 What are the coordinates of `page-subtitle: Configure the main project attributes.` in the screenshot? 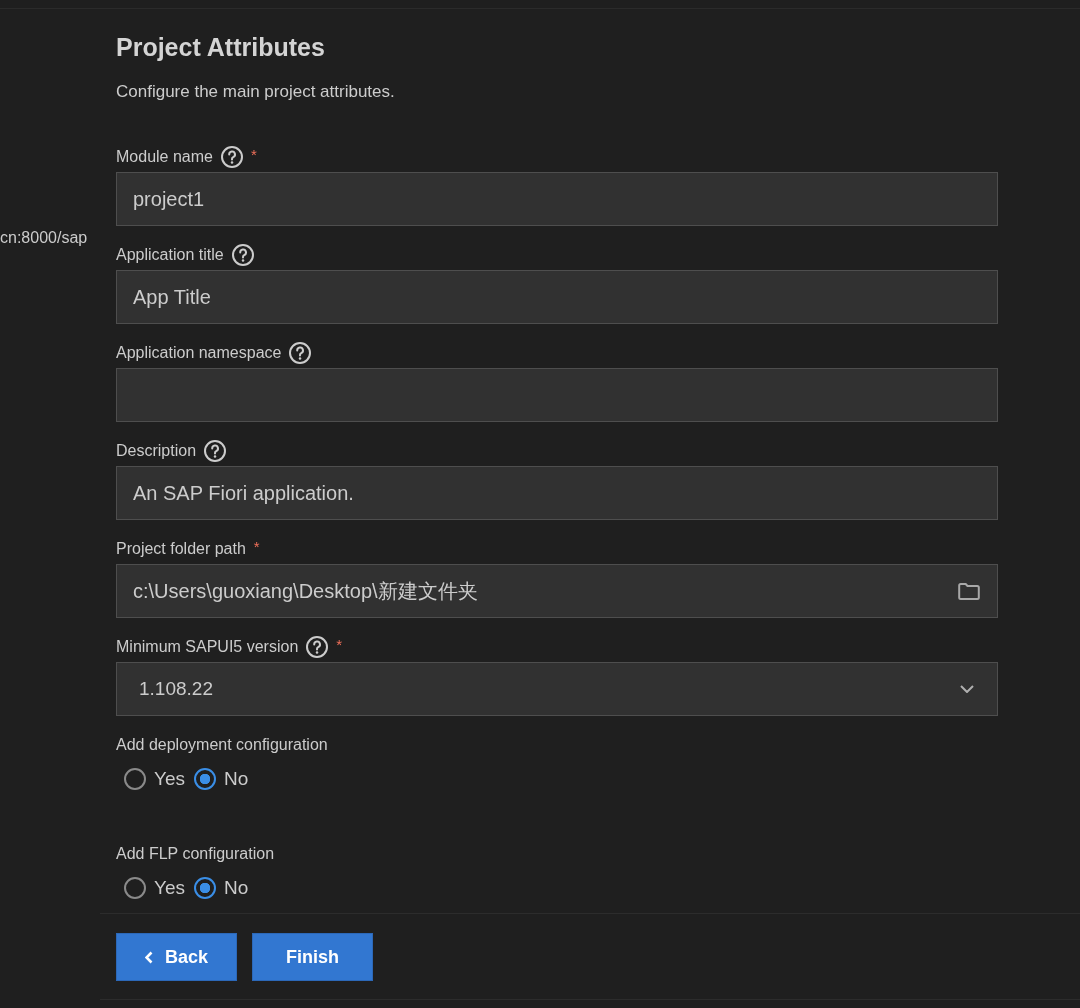 It's located at (256, 92).